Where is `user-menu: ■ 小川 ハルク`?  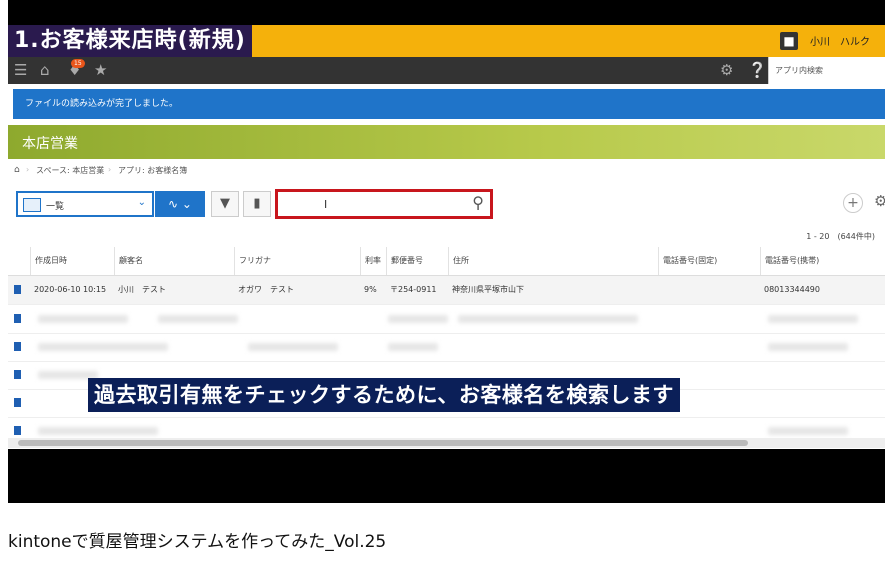 user-menu: ■ 小川 ハルク is located at coordinates (826, 41).